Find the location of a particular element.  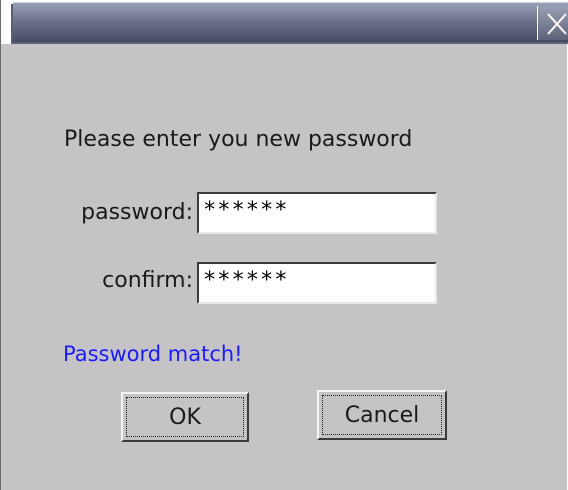

password-label: password: is located at coordinates (137, 212).